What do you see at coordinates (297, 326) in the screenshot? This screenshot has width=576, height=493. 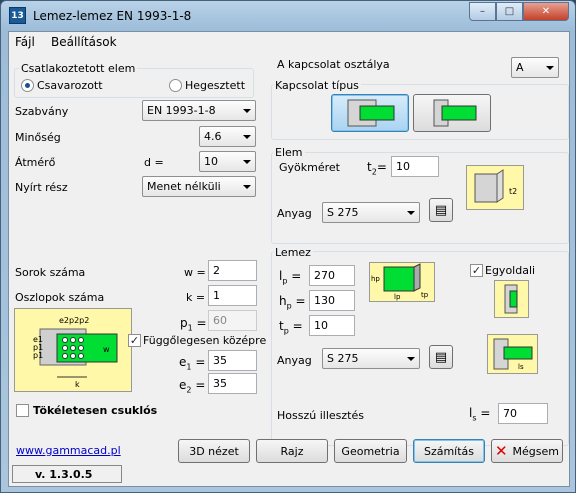 I see `tp-eq: =` at bounding box center [297, 326].